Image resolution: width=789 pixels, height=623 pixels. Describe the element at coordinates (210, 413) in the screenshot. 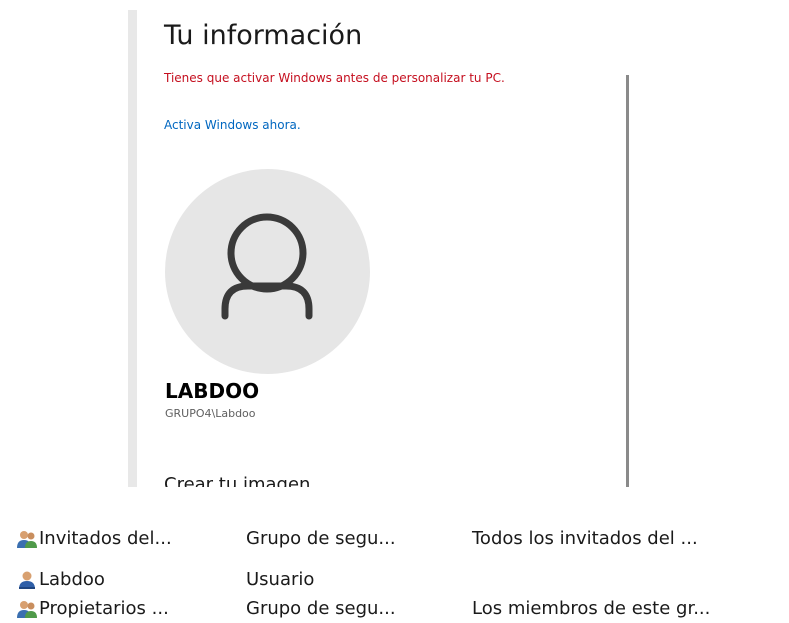

I see `user-account-name: GRUPO4\Labdoo` at that location.